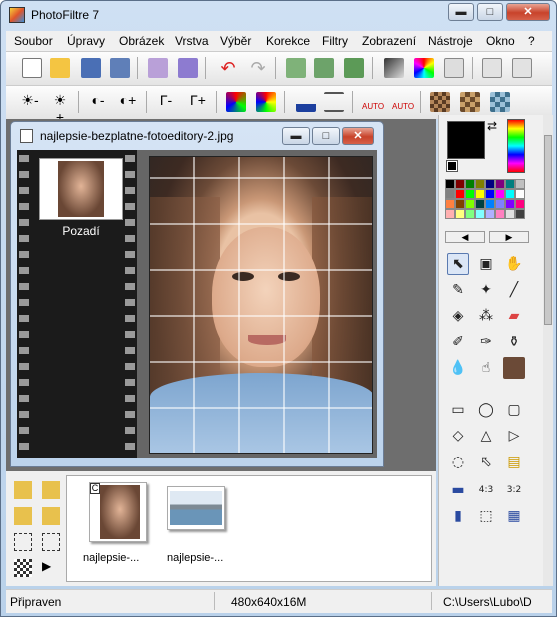  Describe the element at coordinates (458, 490) in the screenshot. I see `select-all-icon: ▬` at that location.